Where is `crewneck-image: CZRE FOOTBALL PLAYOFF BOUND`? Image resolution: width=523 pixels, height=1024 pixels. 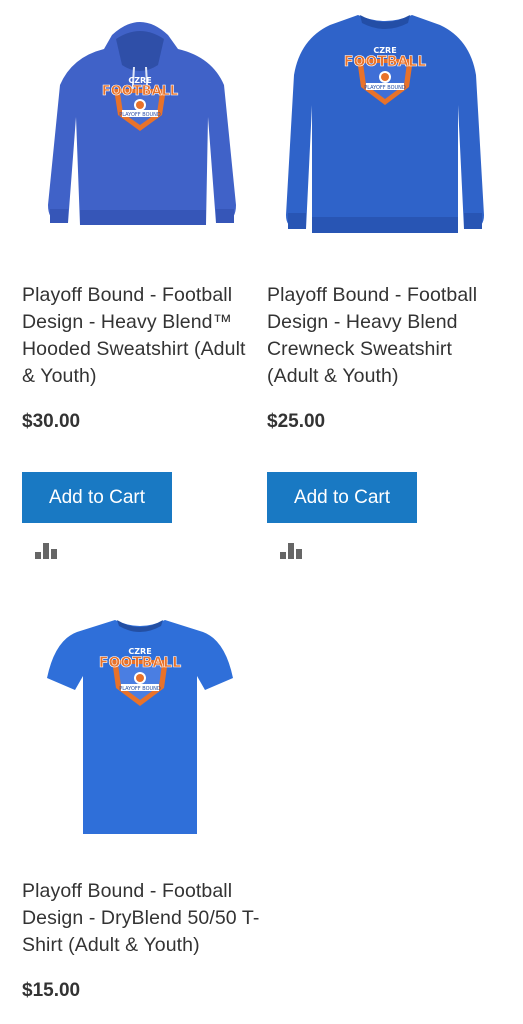
crewneck-image: CZRE FOOTBALL PLAYOFF BOUND is located at coordinates (385, 124).